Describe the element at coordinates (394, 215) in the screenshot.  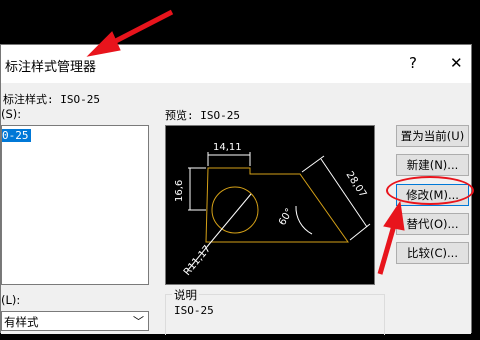
I see `arrow-to-modify-icon` at that location.